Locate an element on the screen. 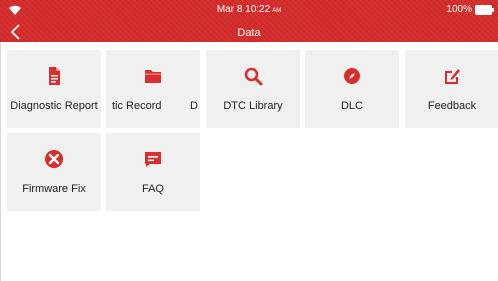 The image size is (498, 281). tile-diagnostic-record: tic Record D is located at coordinates (153, 89).